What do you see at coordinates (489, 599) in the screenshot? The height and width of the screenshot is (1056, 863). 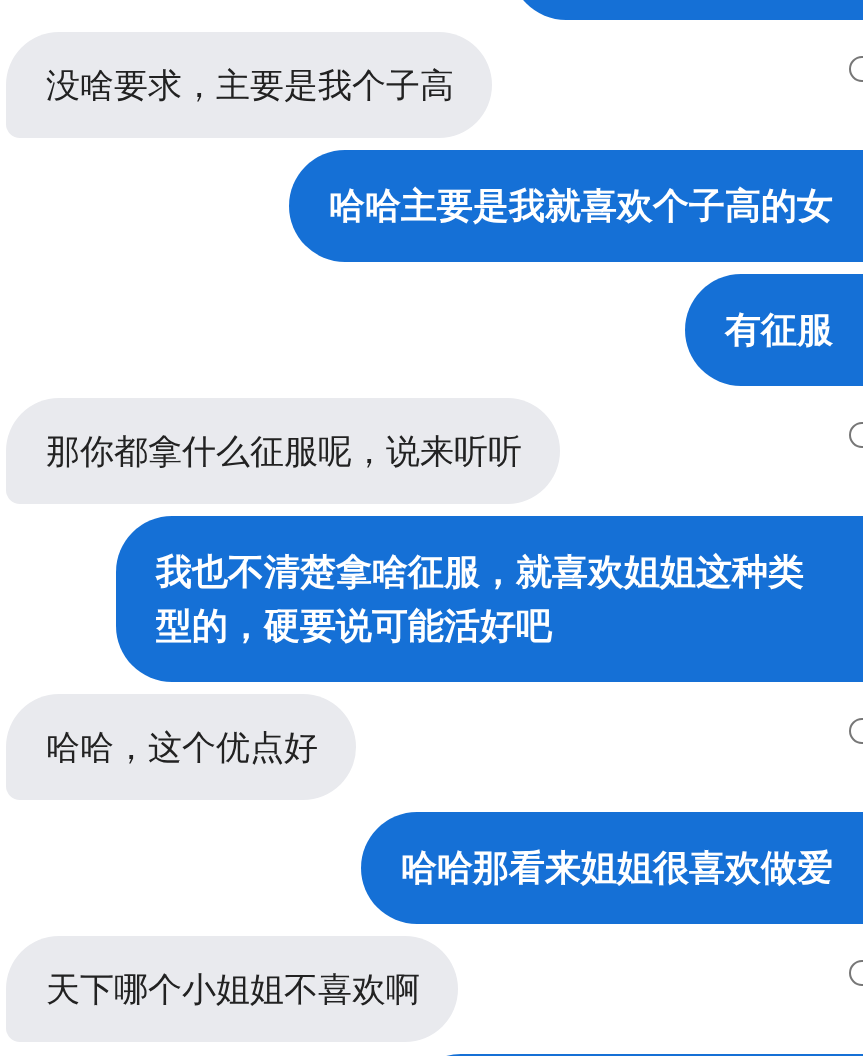 I see `message-bubble: 我也不清楚拿啥征服，就喜欢姐姐这种类型的，硬要说可能活好吧` at bounding box center [489, 599].